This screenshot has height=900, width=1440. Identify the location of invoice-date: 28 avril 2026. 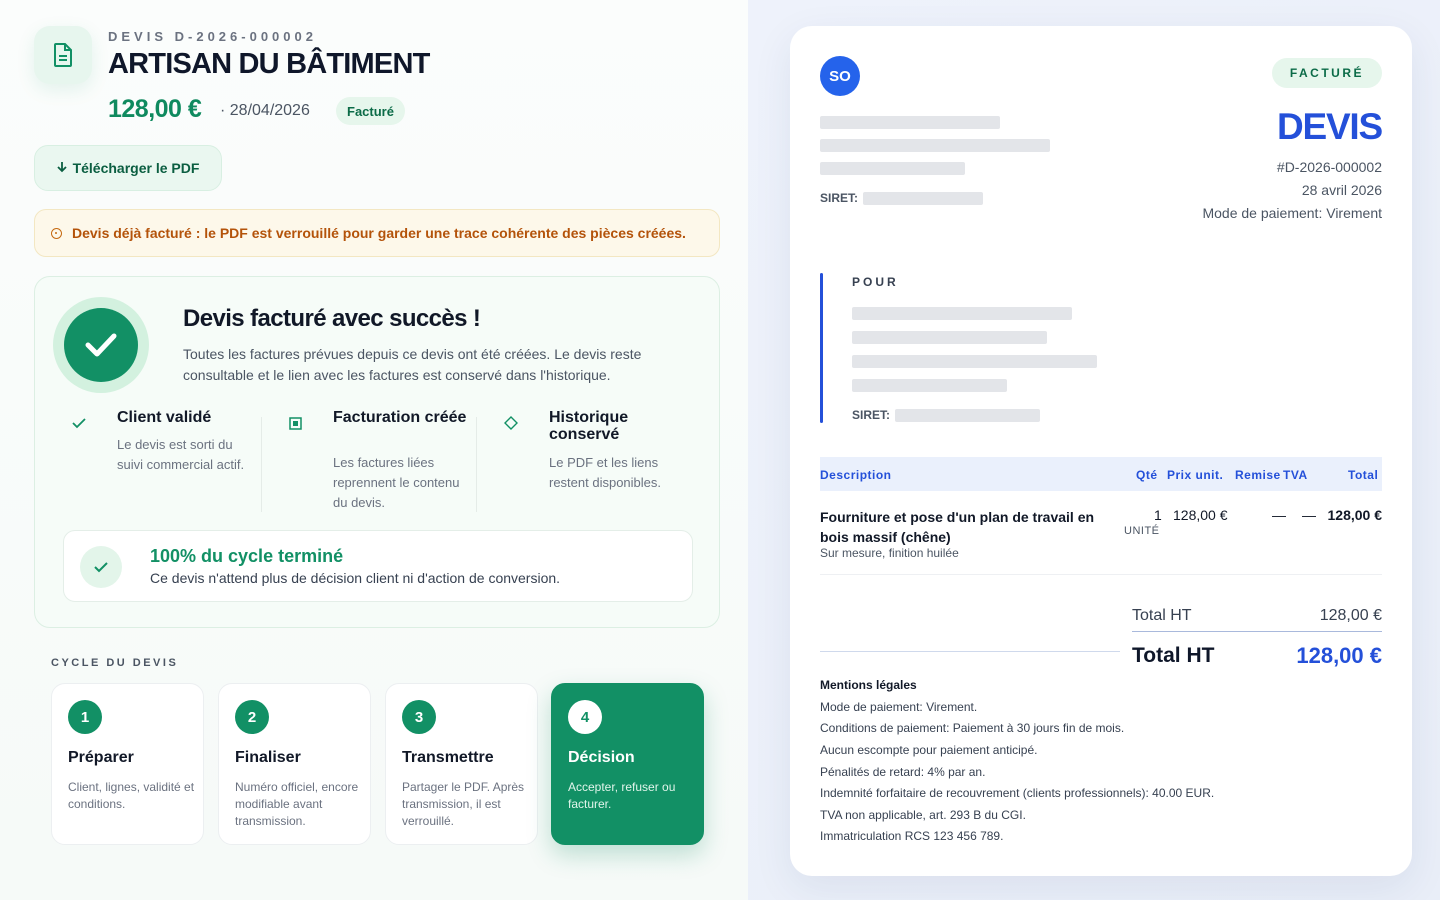
(1341, 190).